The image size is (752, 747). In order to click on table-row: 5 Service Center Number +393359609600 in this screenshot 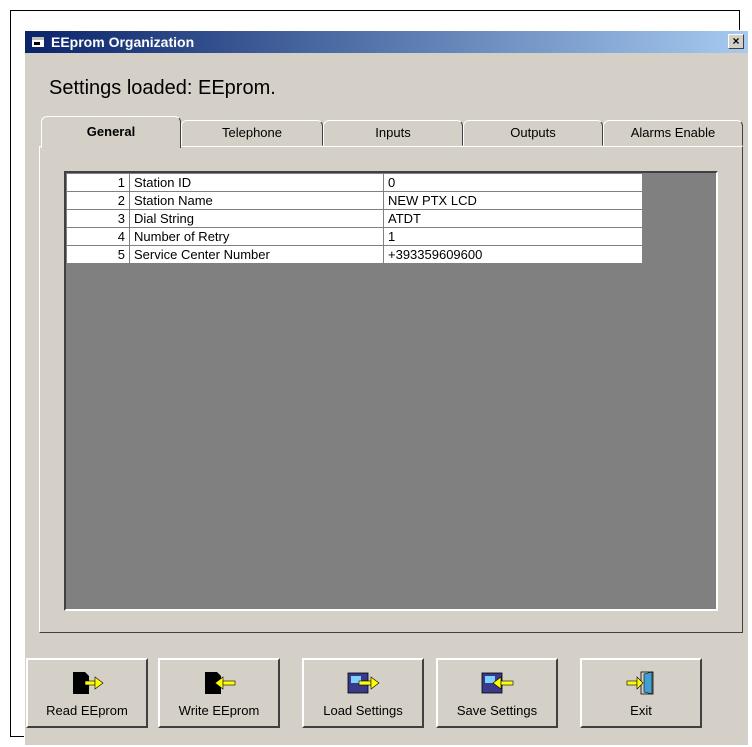, I will do `click(354, 254)`.